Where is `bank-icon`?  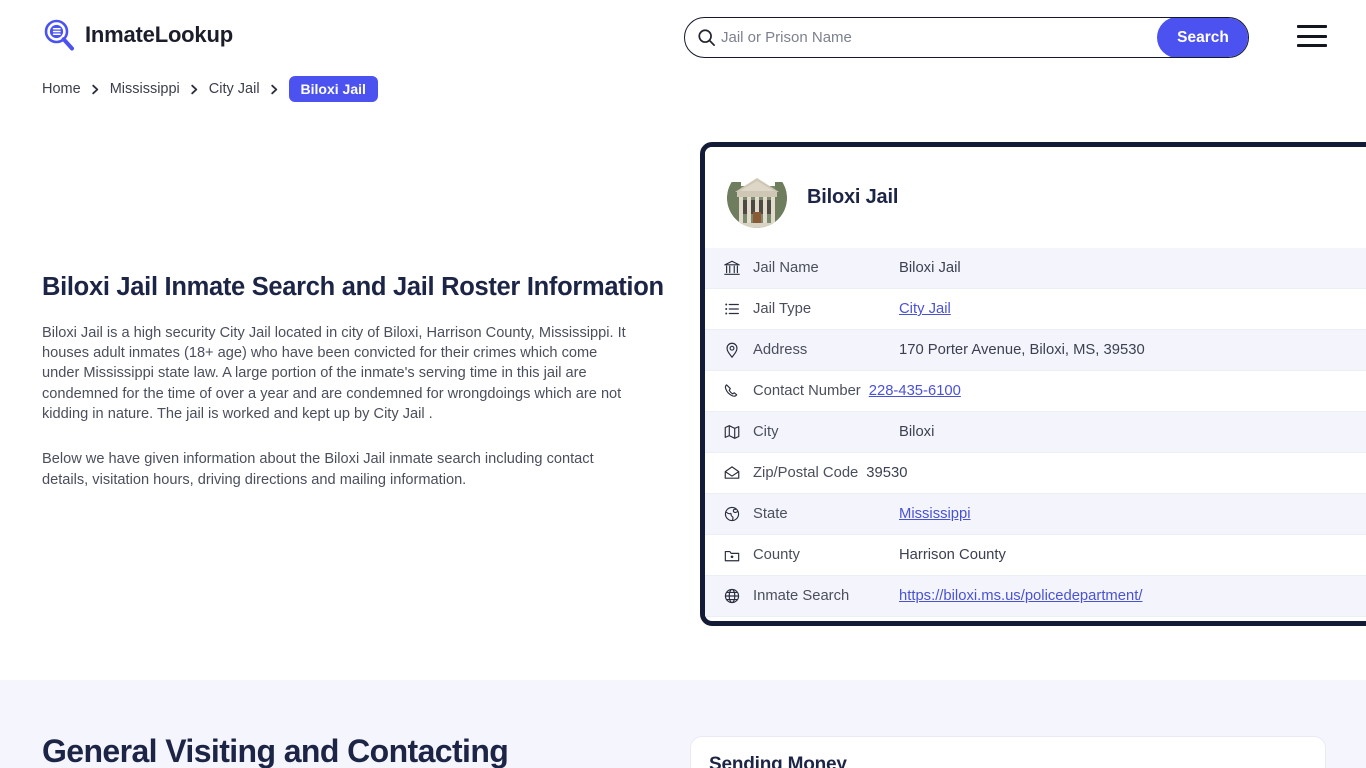
bank-icon is located at coordinates (738, 268).